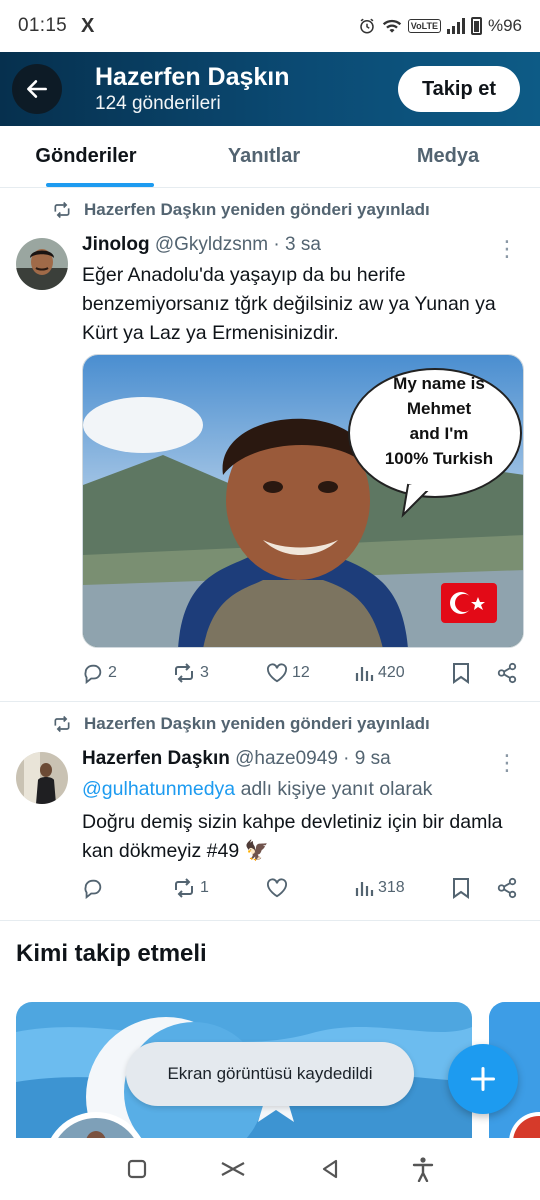  I want to click on alarm-icon, so click(367, 26).